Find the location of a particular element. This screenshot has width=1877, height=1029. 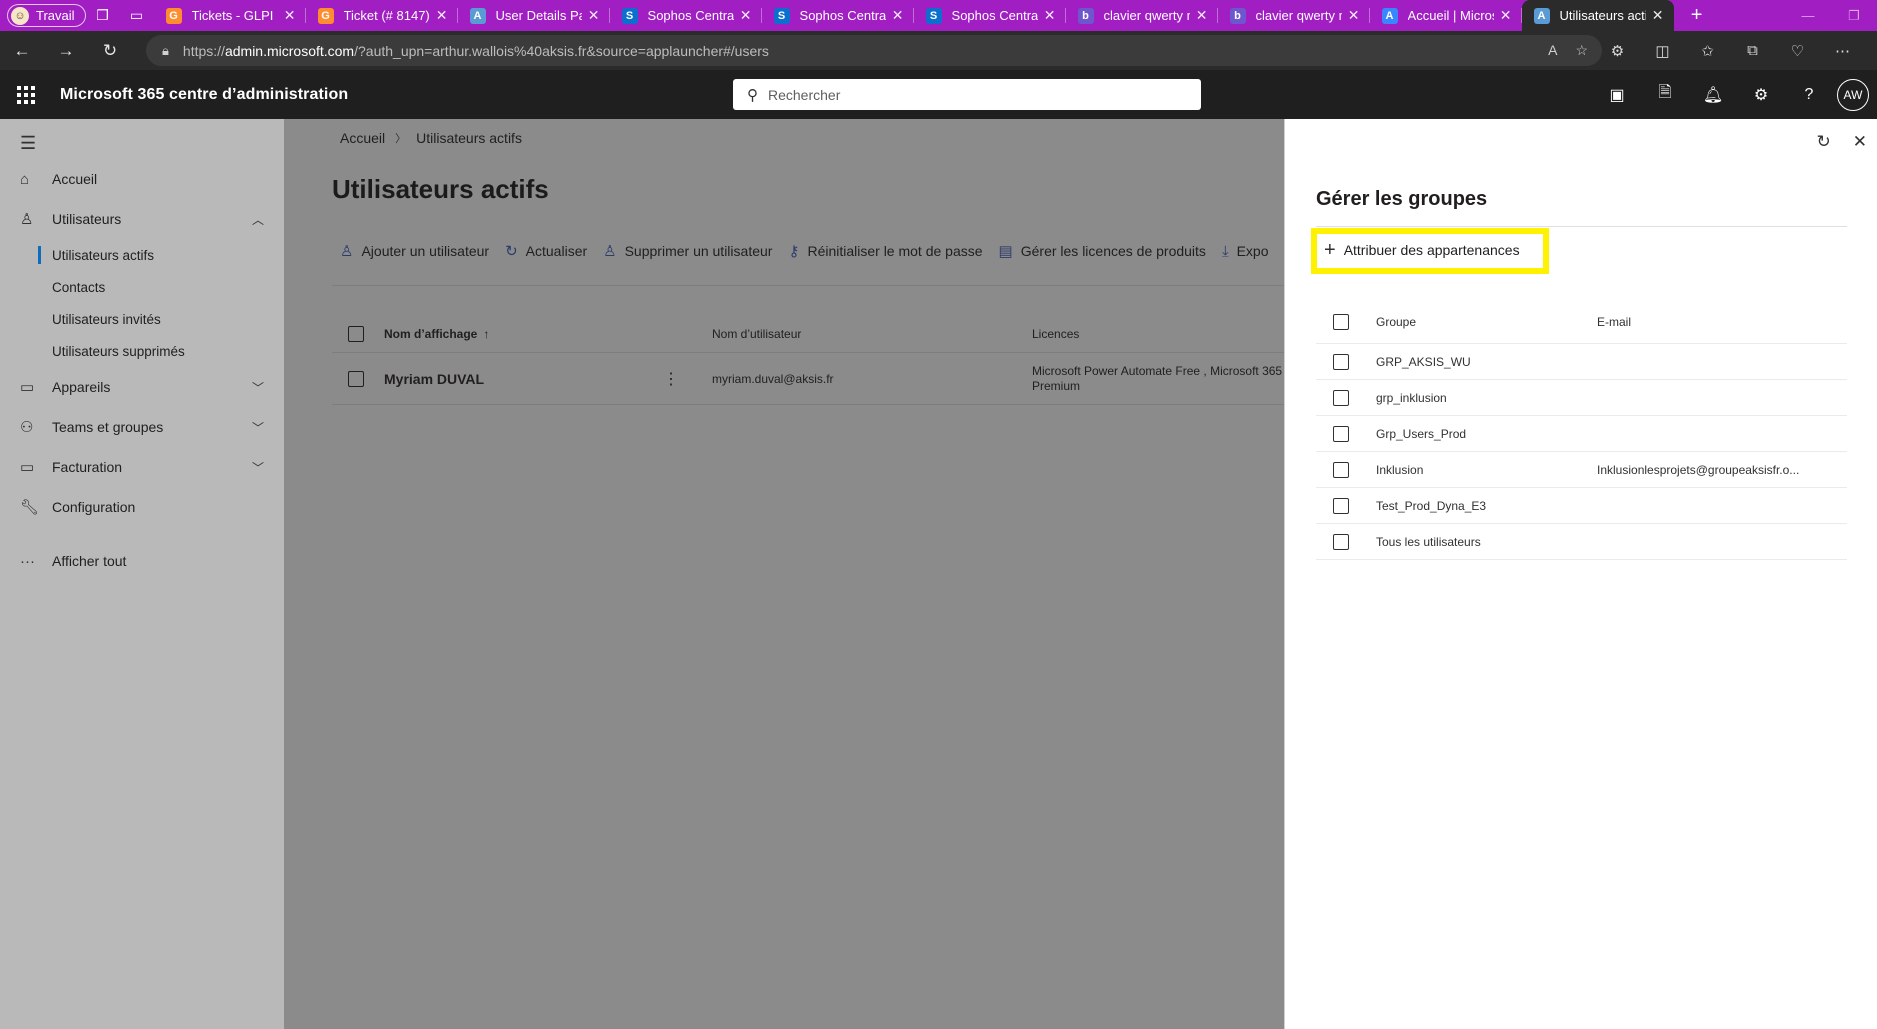

user-avatar: AW is located at coordinates (1853, 94).